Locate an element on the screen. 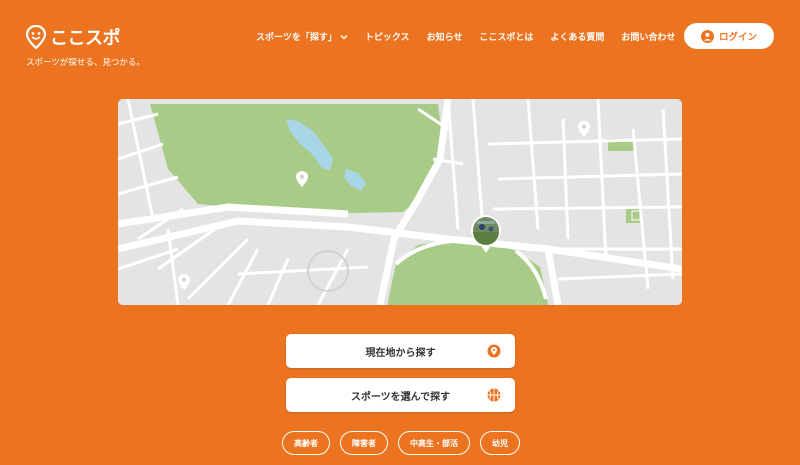 The image size is (800, 465). user-icon is located at coordinates (707, 36).